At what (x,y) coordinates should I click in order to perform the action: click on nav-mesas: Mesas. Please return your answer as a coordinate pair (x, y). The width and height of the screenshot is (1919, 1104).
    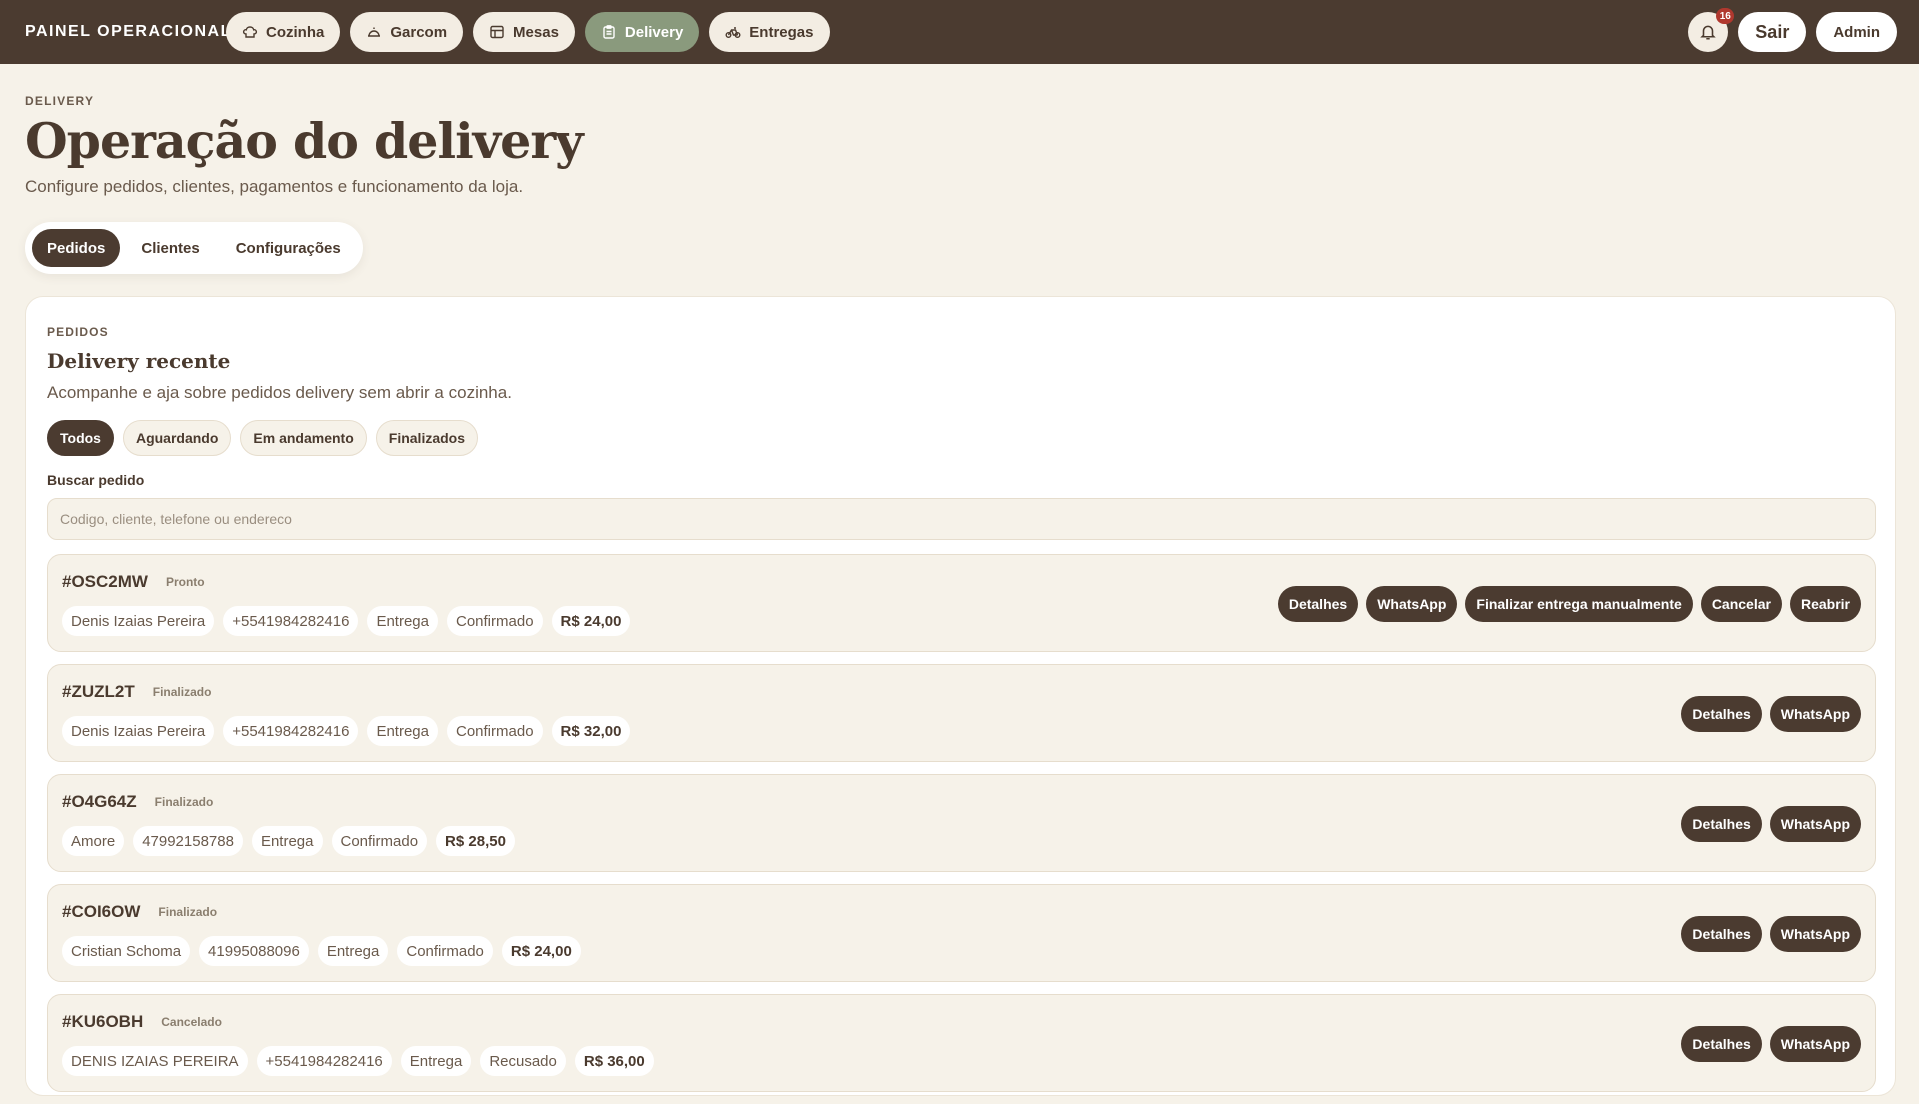
    Looking at the image, I should click on (524, 32).